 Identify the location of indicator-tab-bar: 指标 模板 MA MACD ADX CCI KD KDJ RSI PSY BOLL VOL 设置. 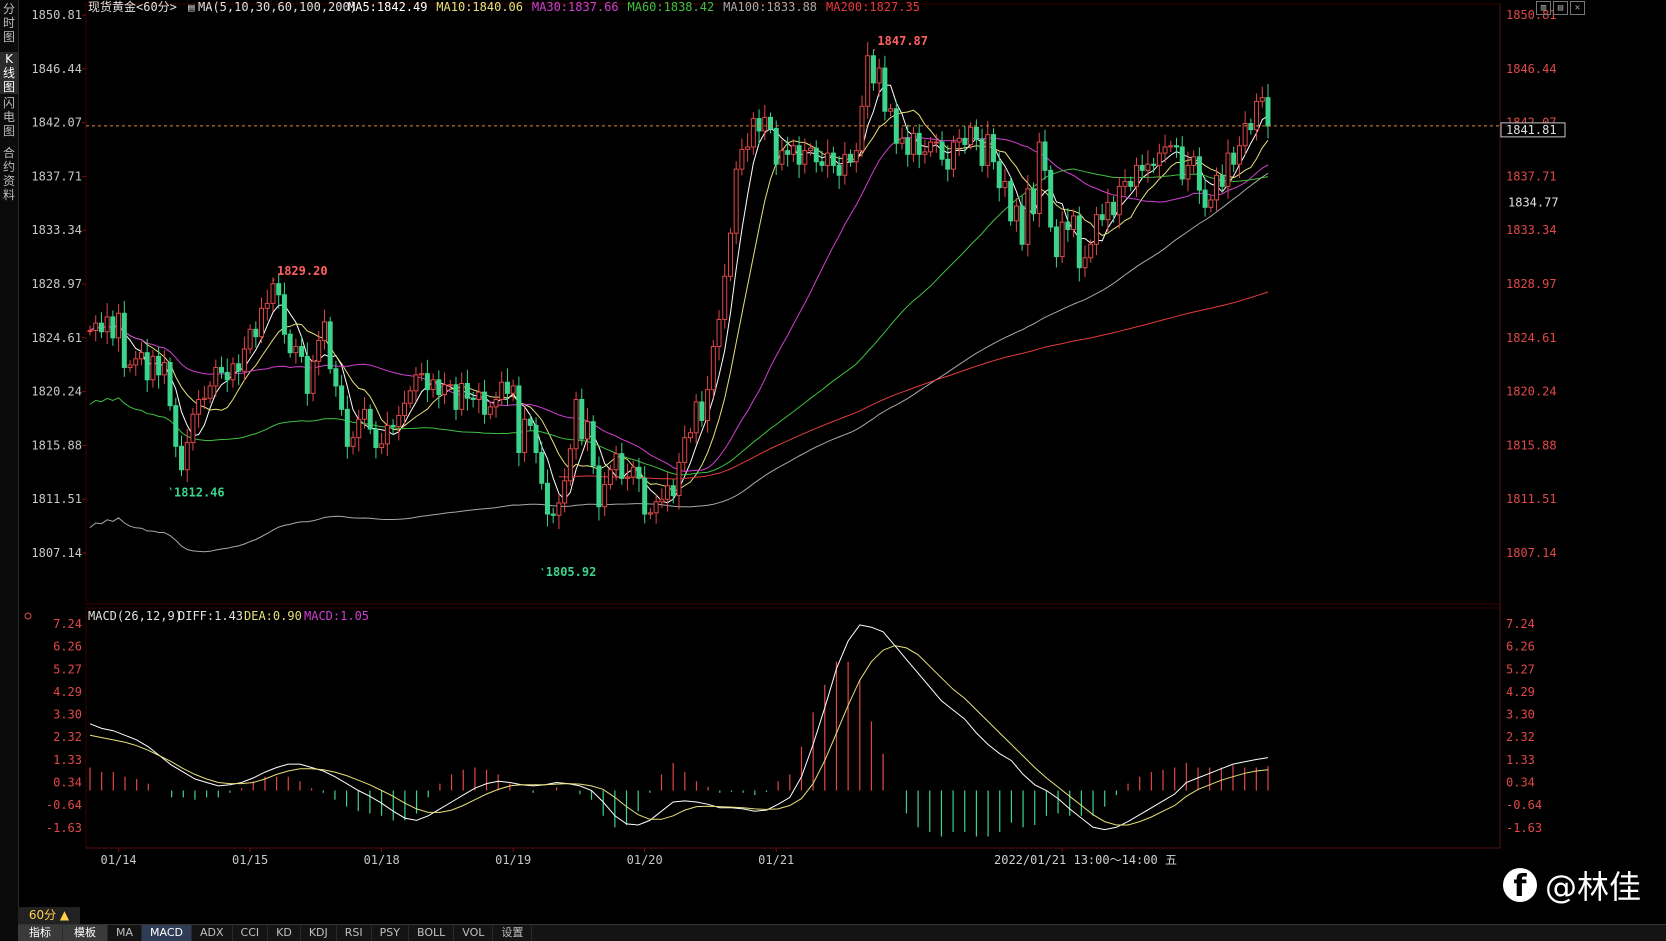
(842, 932).